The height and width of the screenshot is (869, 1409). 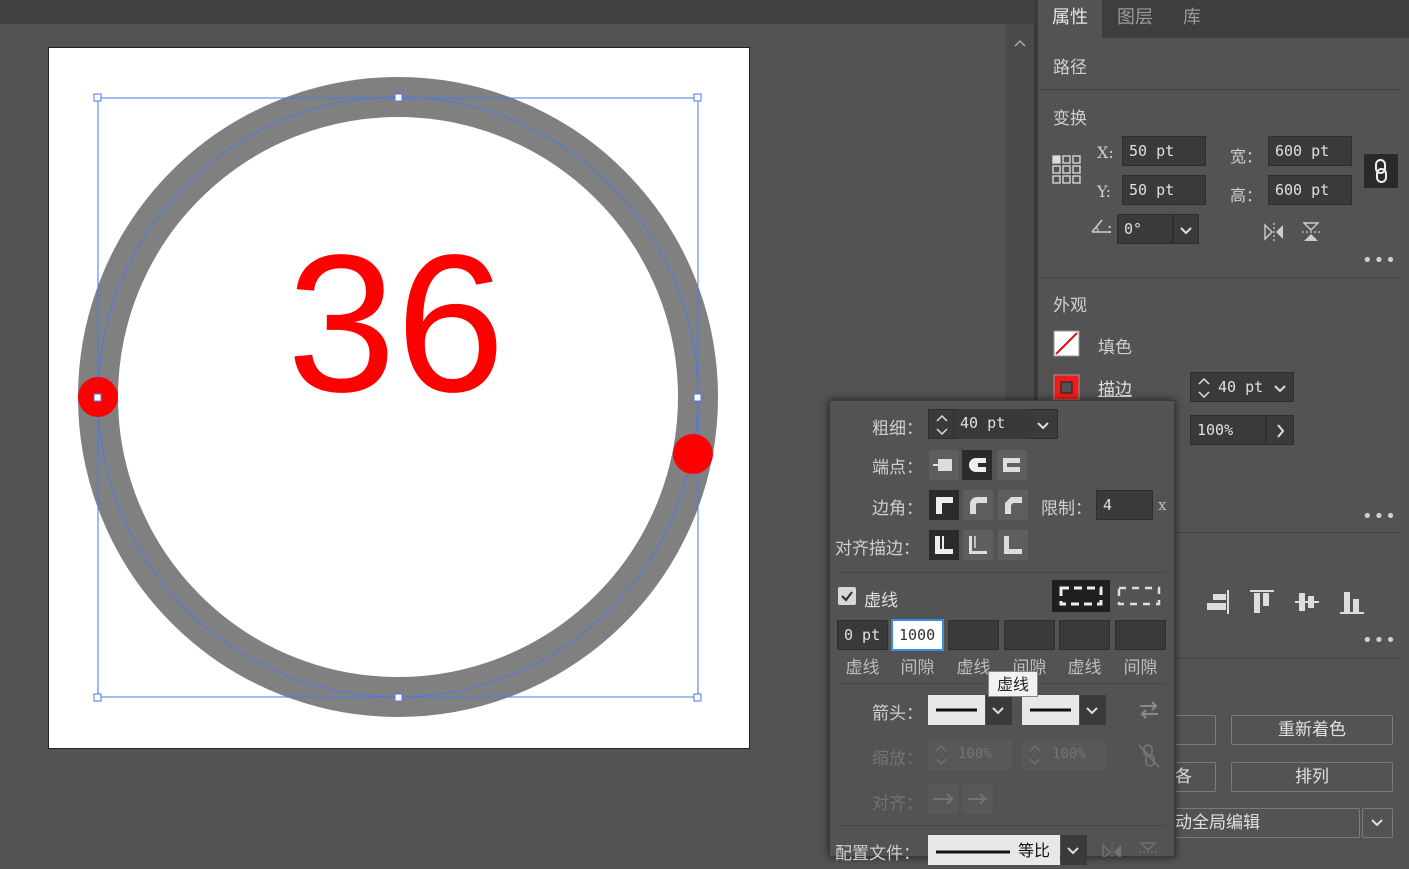 I want to click on weight-value: 40 pt, so click(x=991, y=424).